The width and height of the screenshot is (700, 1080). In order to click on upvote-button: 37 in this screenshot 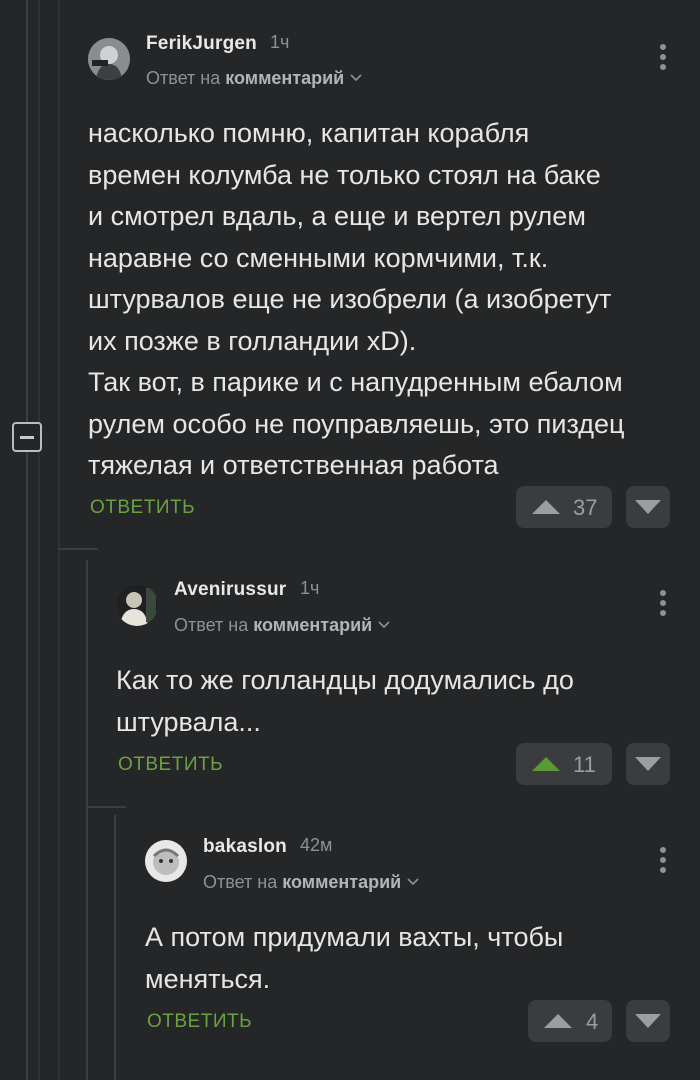, I will do `click(564, 507)`.